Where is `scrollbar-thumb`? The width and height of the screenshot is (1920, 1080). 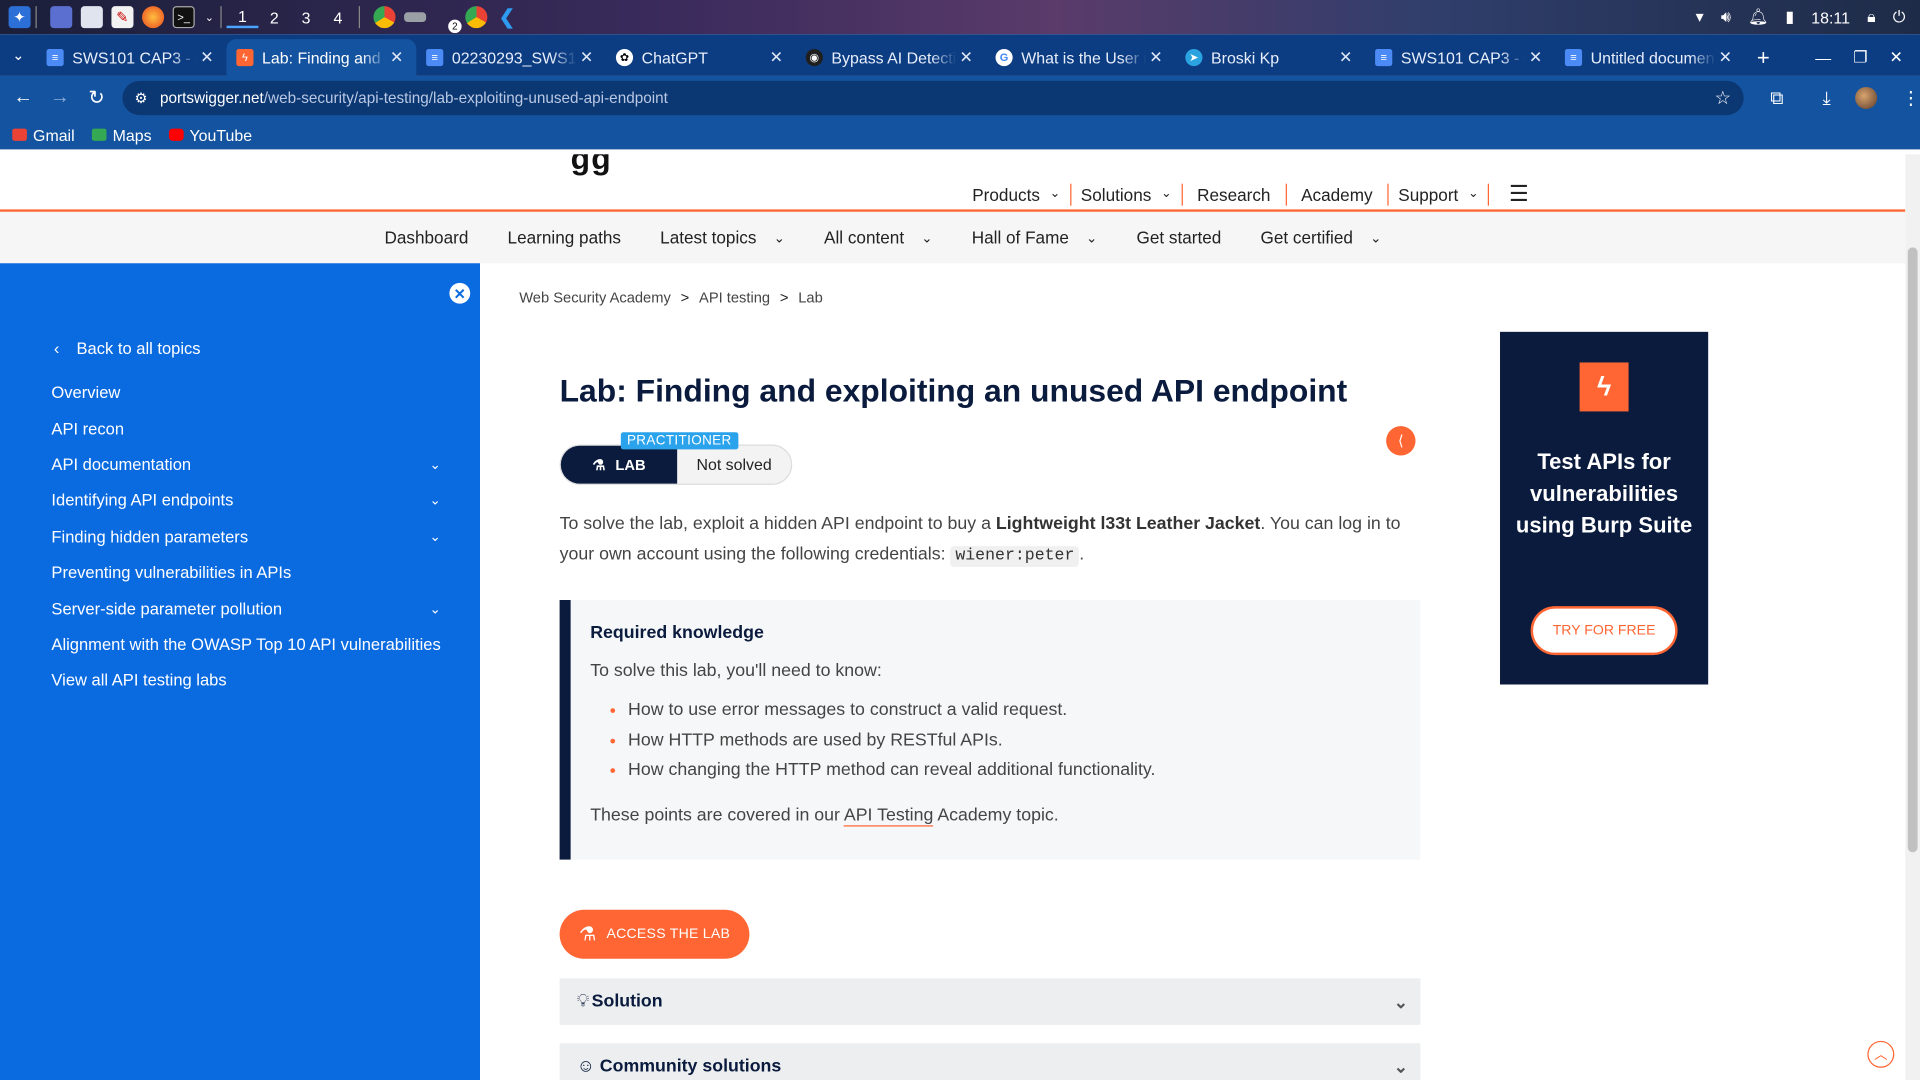 scrollbar-thumb is located at coordinates (1912, 550).